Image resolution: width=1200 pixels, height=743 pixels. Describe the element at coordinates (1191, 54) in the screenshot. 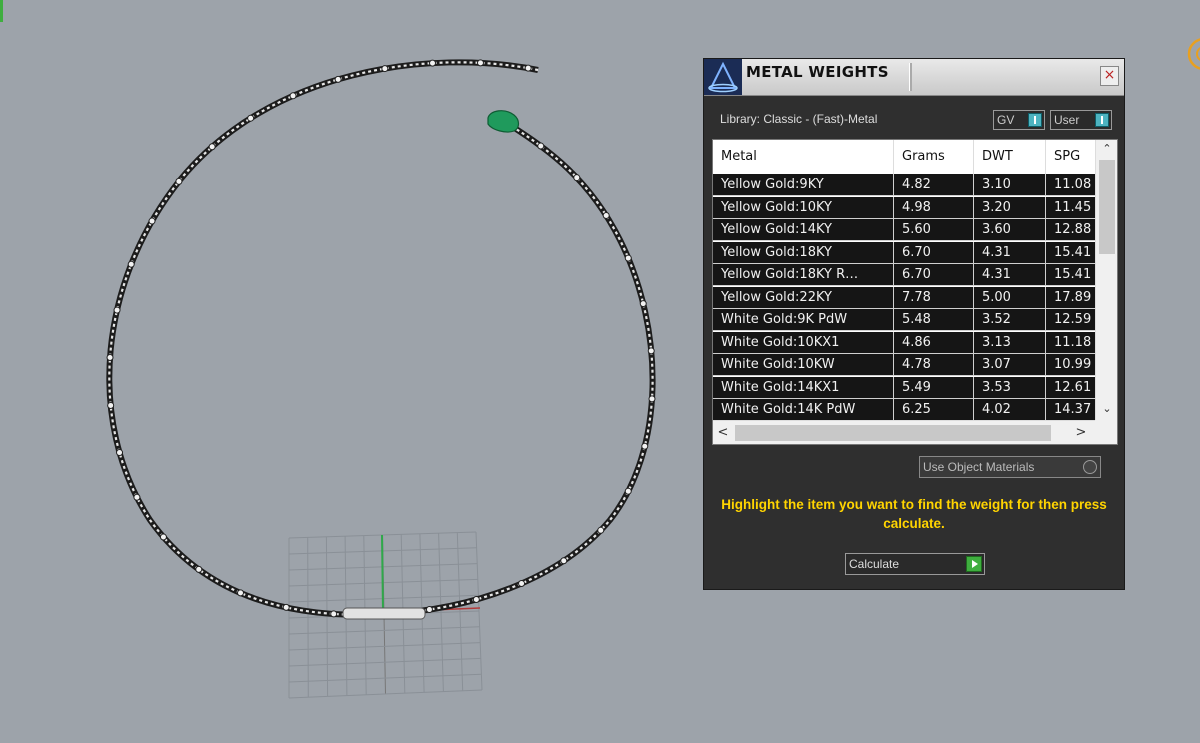

I see `render-icon` at that location.